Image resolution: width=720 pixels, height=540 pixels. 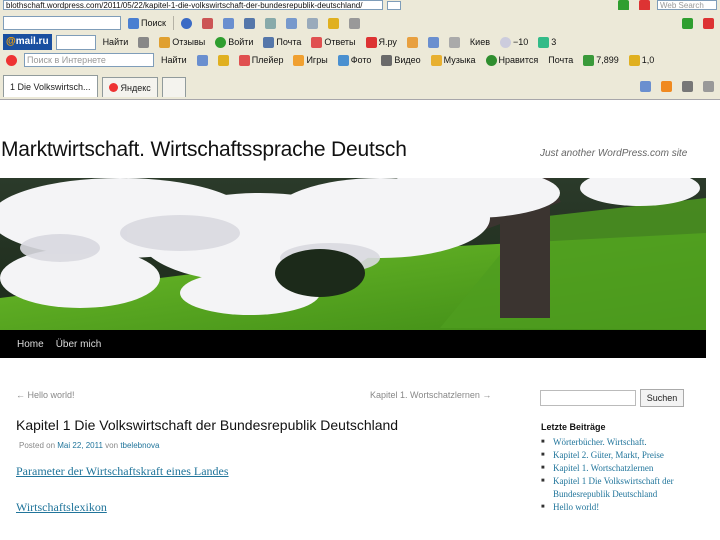 What do you see at coordinates (165, 42) in the screenshot?
I see `reviews-icon` at bounding box center [165, 42].